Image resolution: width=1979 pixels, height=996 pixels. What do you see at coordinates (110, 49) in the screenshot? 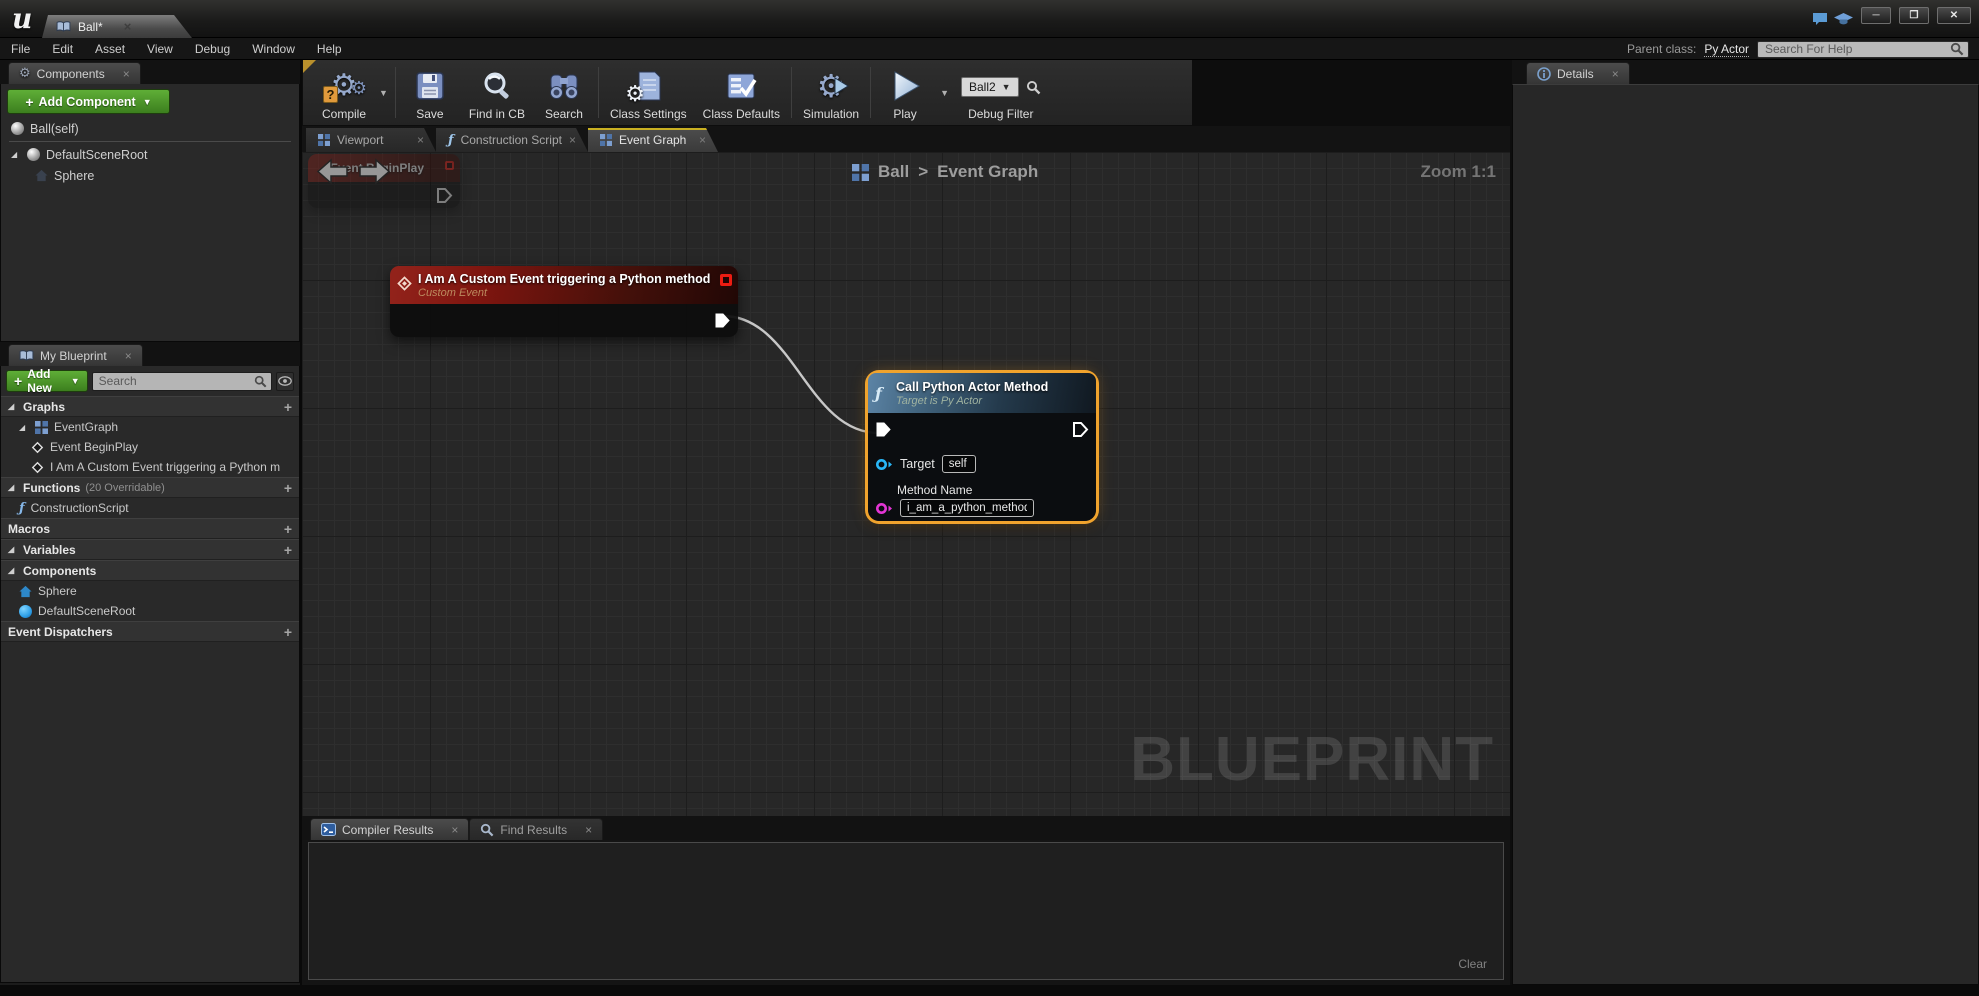
I see `menu-asset: Asset` at bounding box center [110, 49].